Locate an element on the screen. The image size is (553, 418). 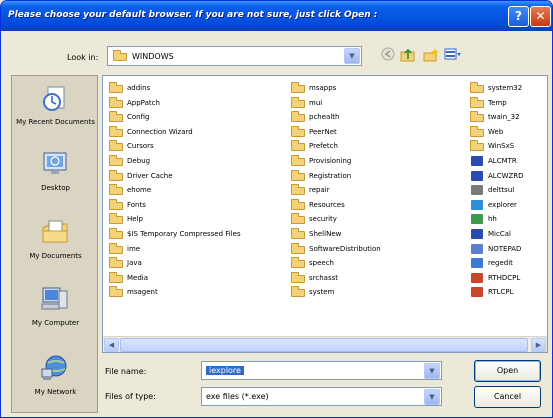
folder-item: Config is located at coordinates (175, 117).